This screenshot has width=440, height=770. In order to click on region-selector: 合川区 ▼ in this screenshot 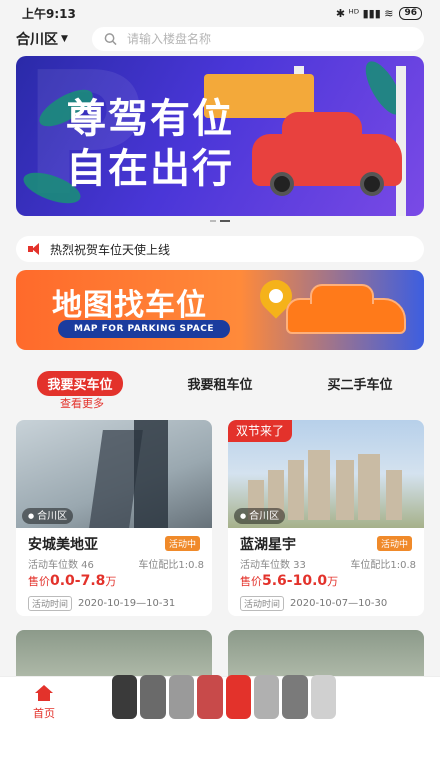, I will do `click(54, 39)`.